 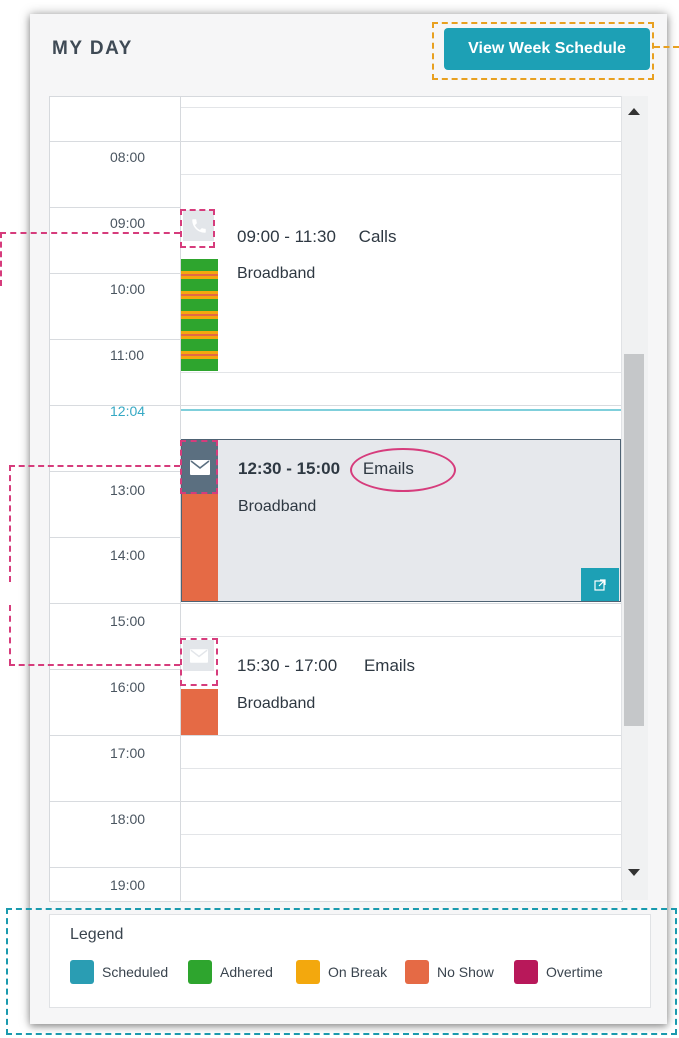 What do you see at coordinates (128, 223) in the screenshot?
I see `time-label: 09:00` at bounding box center [128, 223].